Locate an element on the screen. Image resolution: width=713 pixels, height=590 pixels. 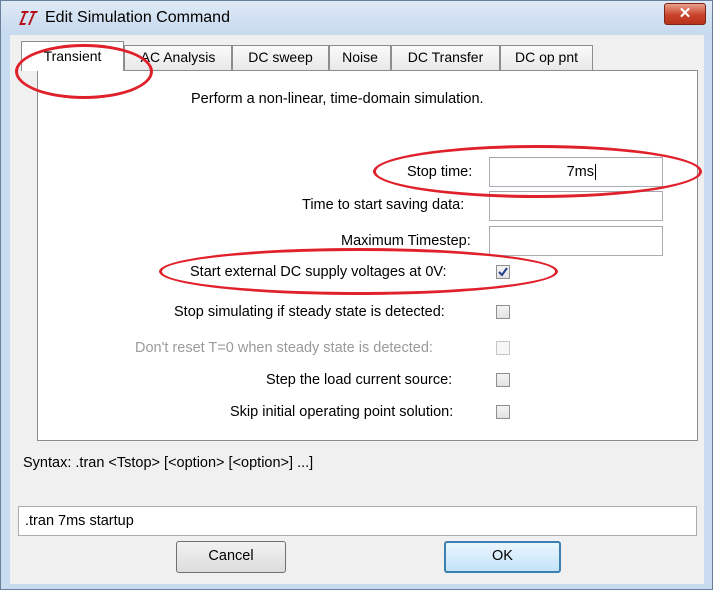
cancel-button: Cancel is located at coordinates (231, 557).